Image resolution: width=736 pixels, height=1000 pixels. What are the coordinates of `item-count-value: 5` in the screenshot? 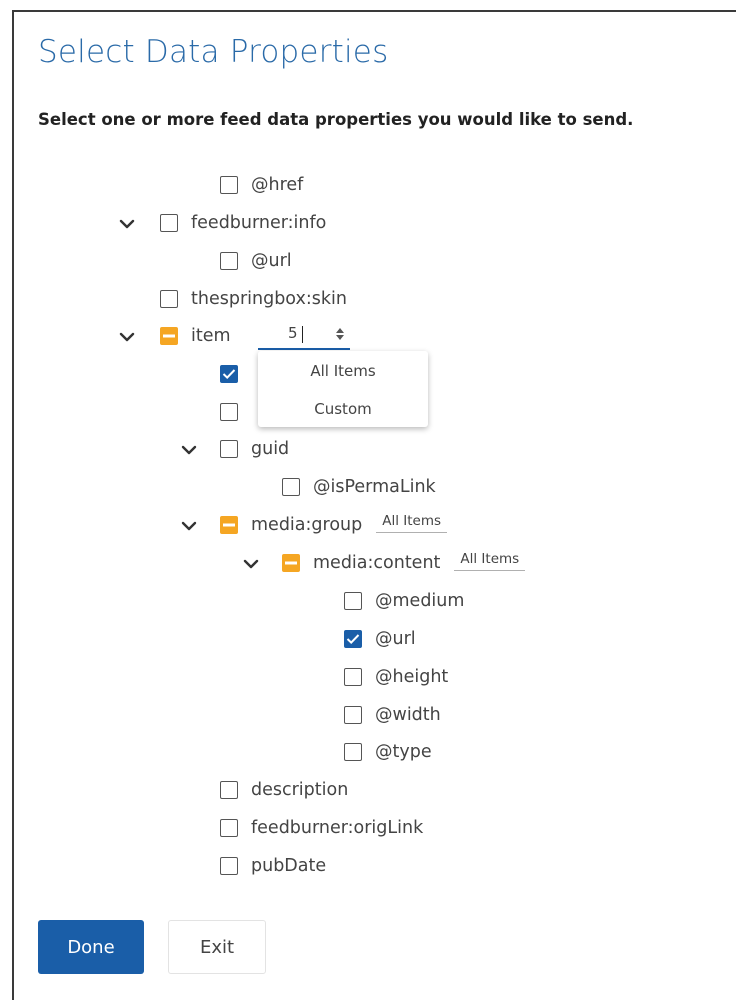 It's located at (293, 333).